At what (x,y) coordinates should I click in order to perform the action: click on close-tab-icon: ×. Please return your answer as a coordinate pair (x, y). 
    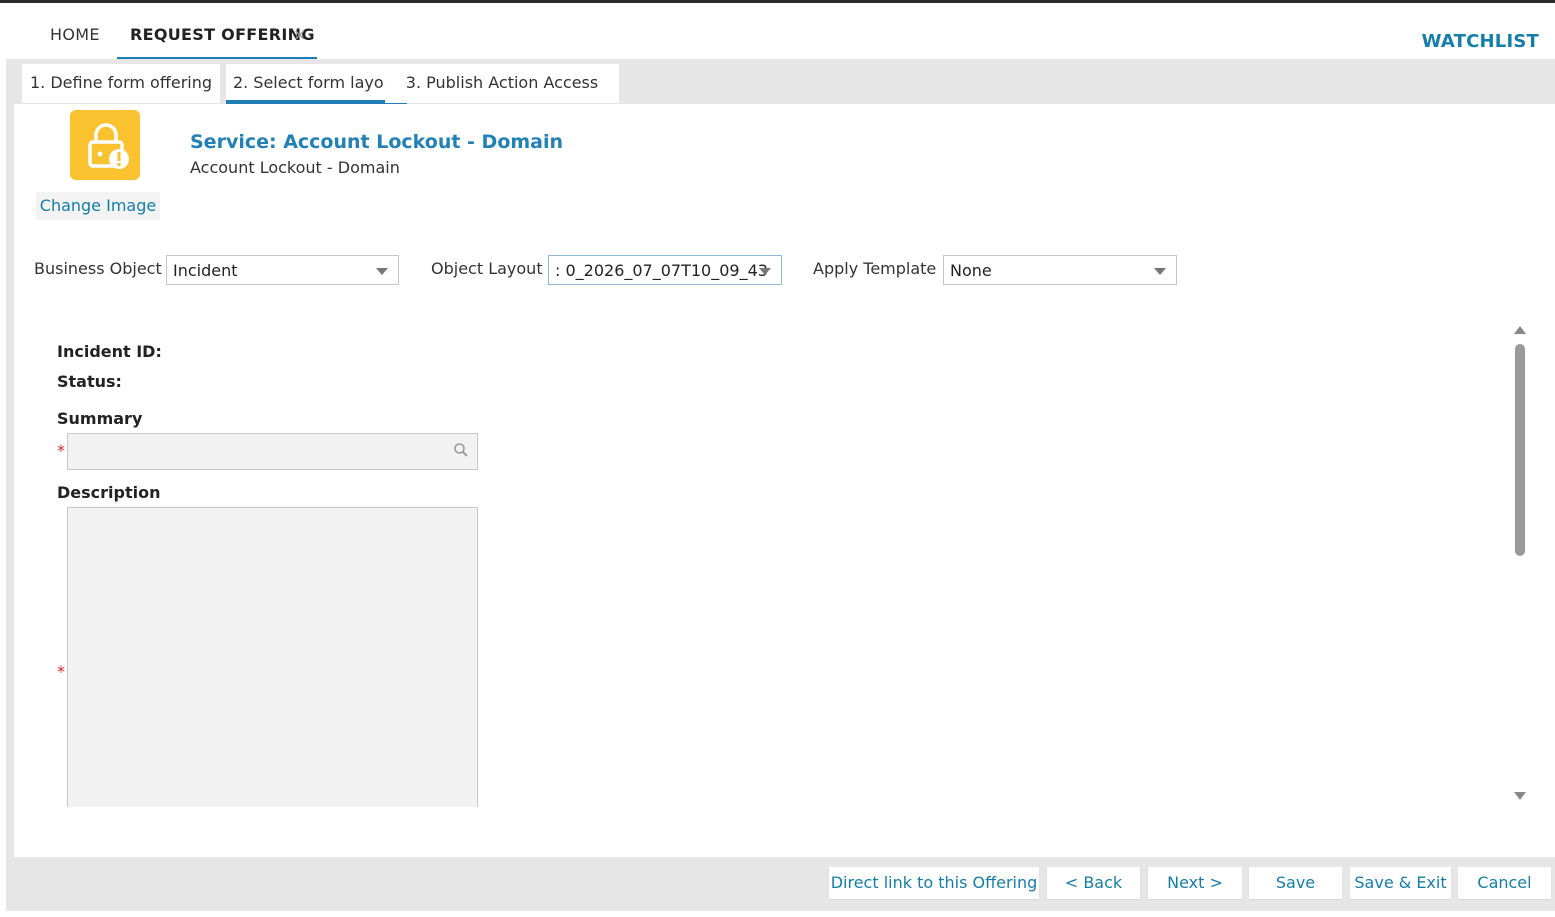
    Looking at the image, I should click on (299, 34).